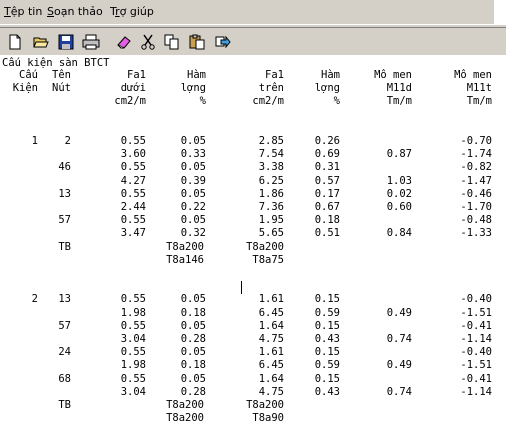 The height and width of the screenshot is (421, 506). I want to click on fa-duoi-value: 3.47, so click(133, 233).